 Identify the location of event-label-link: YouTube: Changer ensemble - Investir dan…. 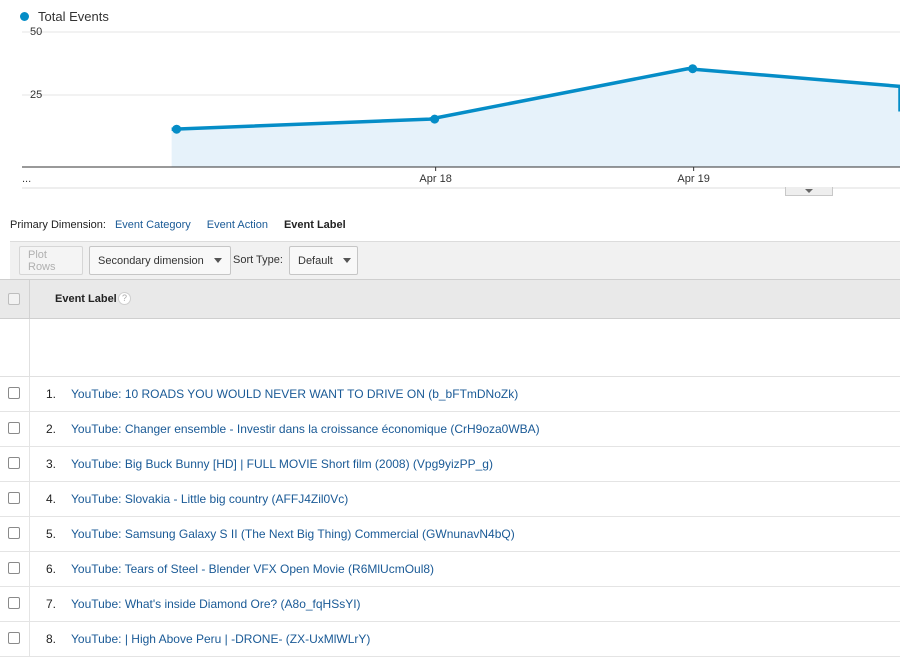
(305, 429).